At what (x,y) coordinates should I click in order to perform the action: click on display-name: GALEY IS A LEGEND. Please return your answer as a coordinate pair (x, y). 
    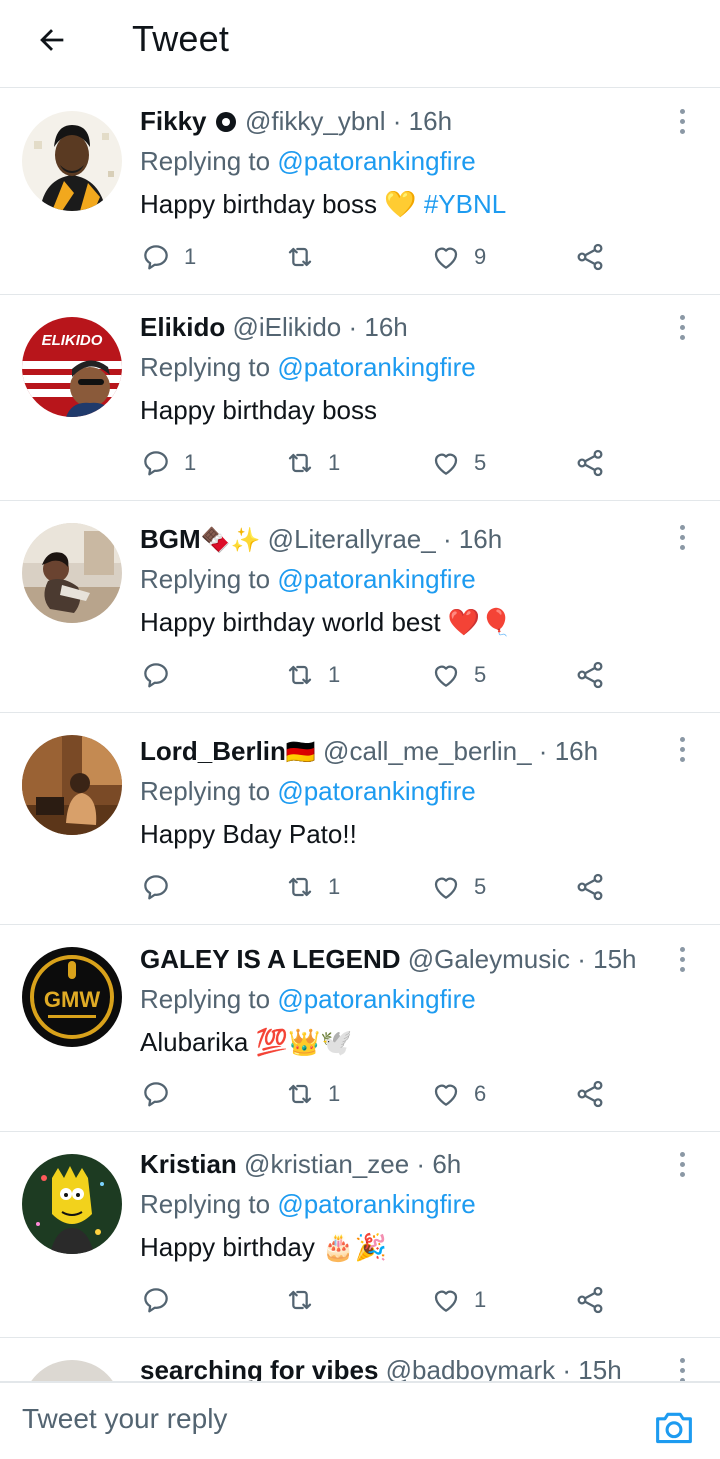
    Looking at the image, I should click on (270, 959).